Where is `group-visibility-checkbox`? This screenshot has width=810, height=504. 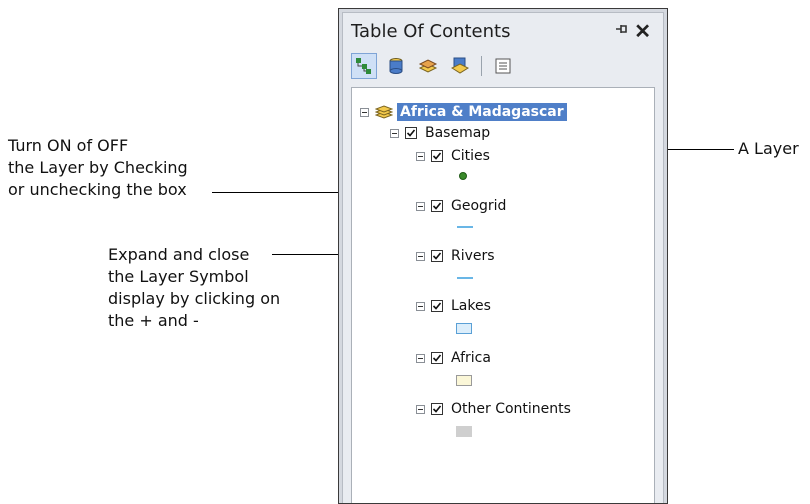
group-visibility-checkbox is located at coordinates (411, 133).